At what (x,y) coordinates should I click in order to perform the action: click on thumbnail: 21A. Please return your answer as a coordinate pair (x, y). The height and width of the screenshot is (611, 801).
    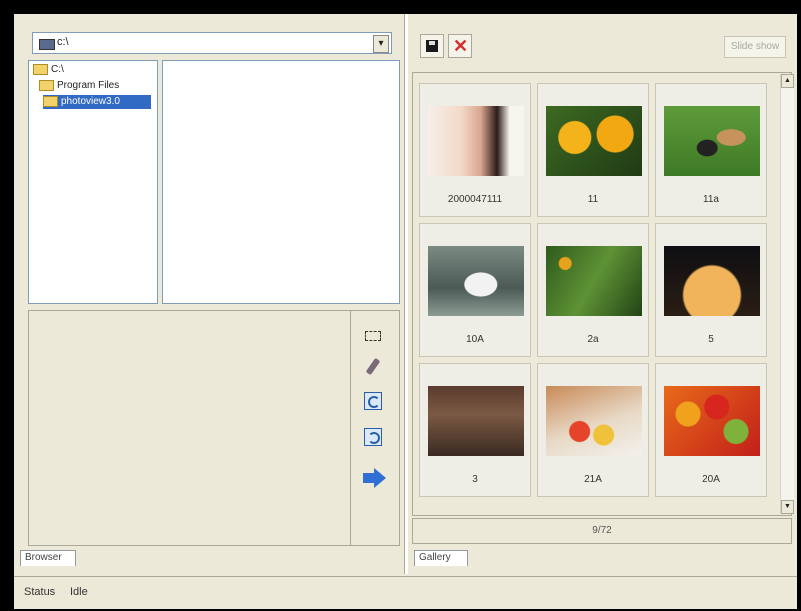
    Looking at the image, I should click on (593, 430).